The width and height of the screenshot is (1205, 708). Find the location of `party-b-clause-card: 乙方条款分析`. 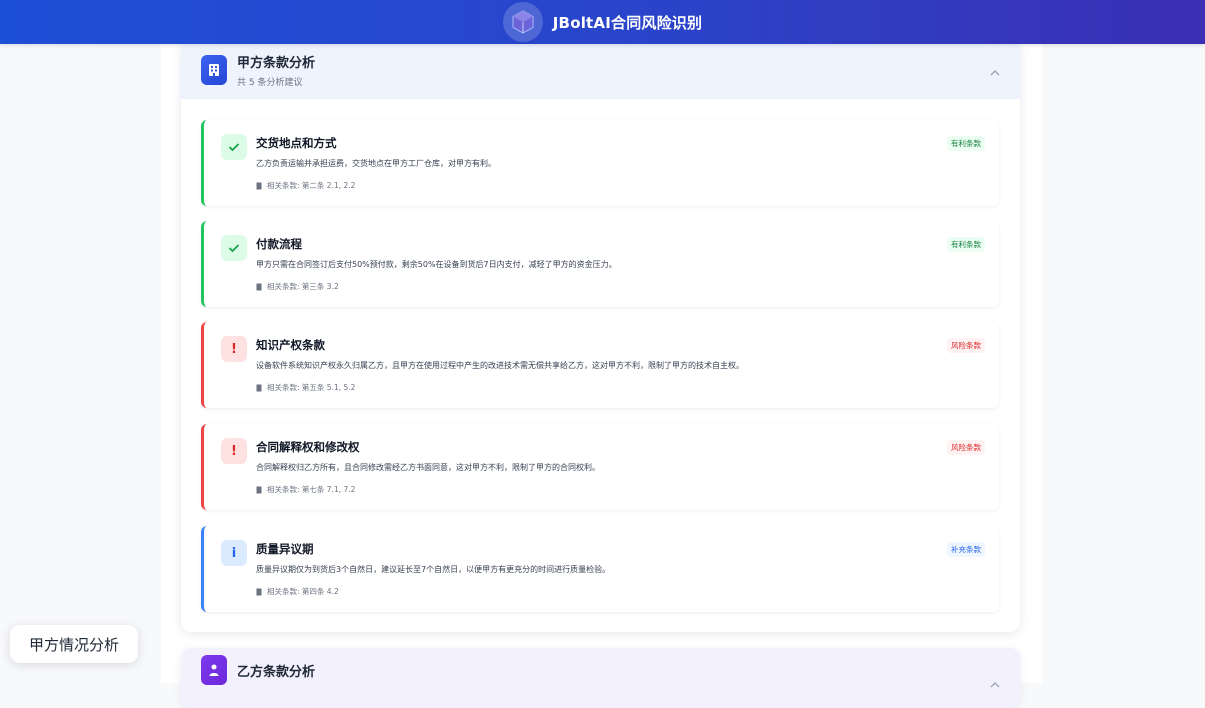

party-b-clause-card: 乙方条款分析 is located at coordinates (600, 678).